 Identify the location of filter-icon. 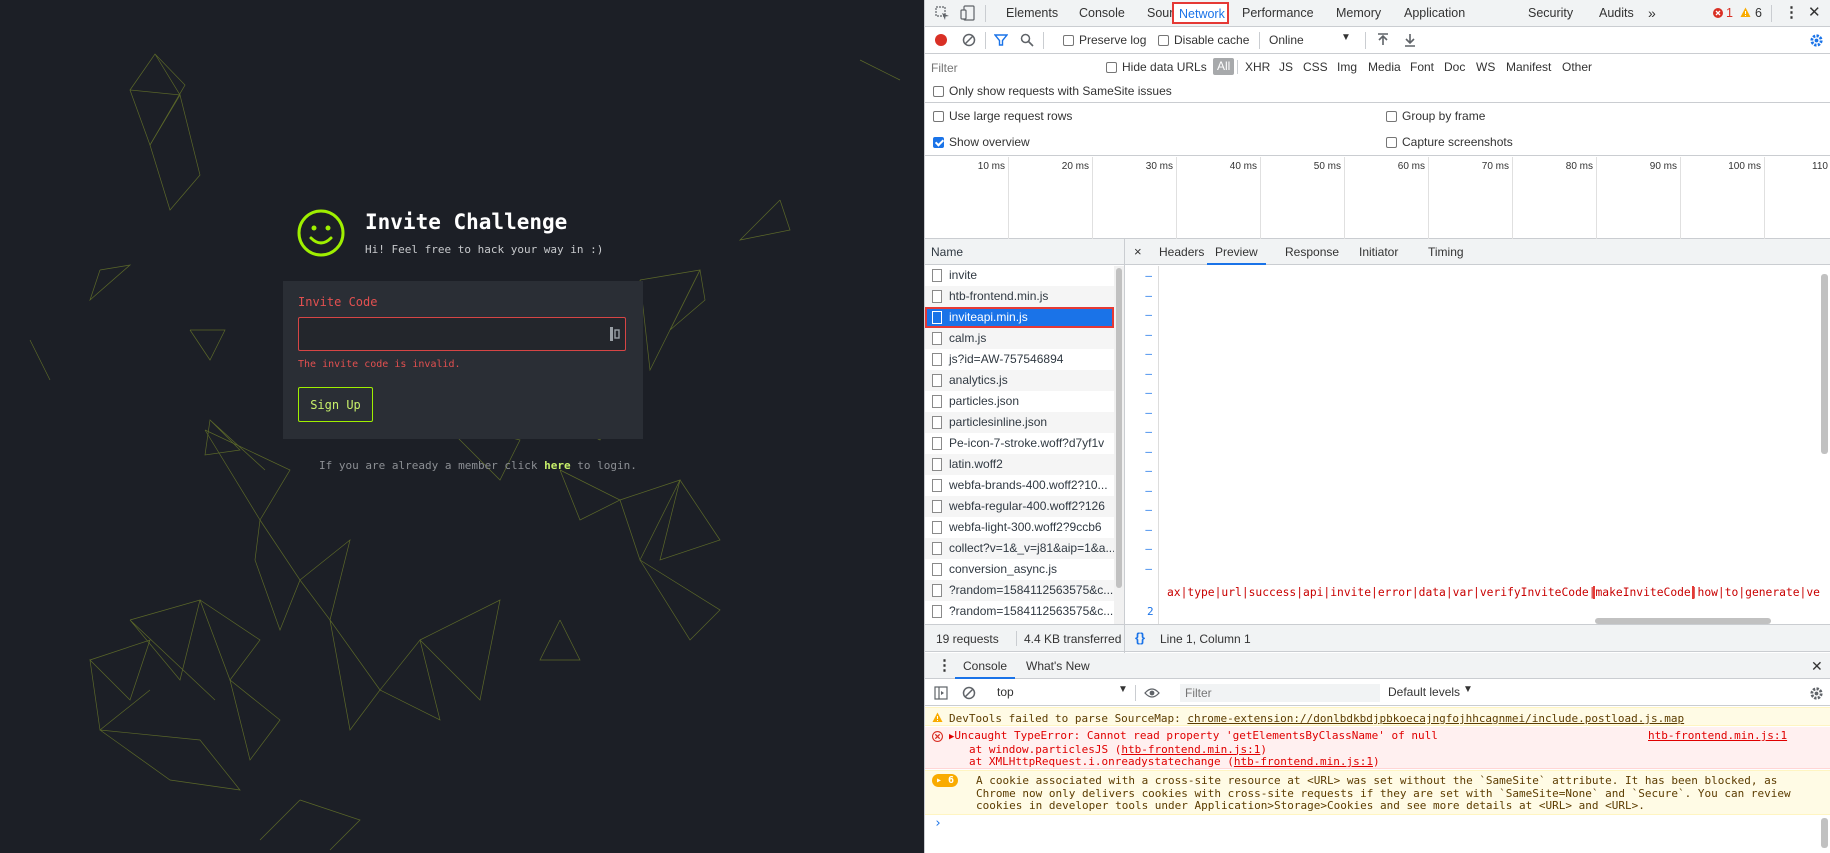
(1001, 40).